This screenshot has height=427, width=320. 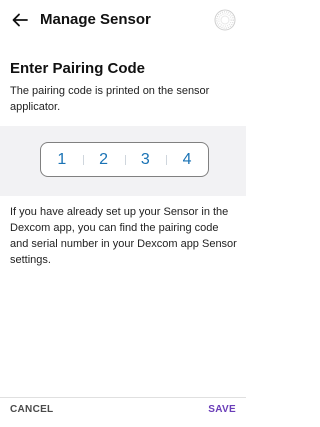 I want to click on save-button: SAVE, so click(x=222, y=409).